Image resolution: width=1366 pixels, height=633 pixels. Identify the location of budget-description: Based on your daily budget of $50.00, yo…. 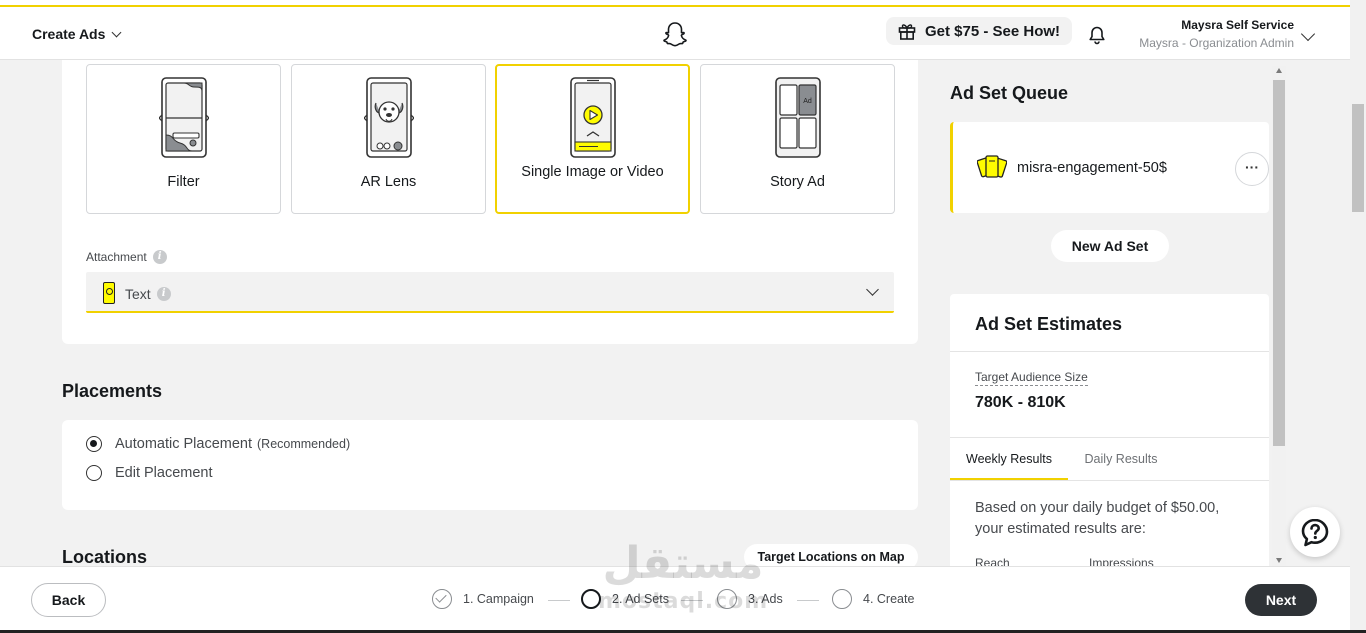
(1097, 518).